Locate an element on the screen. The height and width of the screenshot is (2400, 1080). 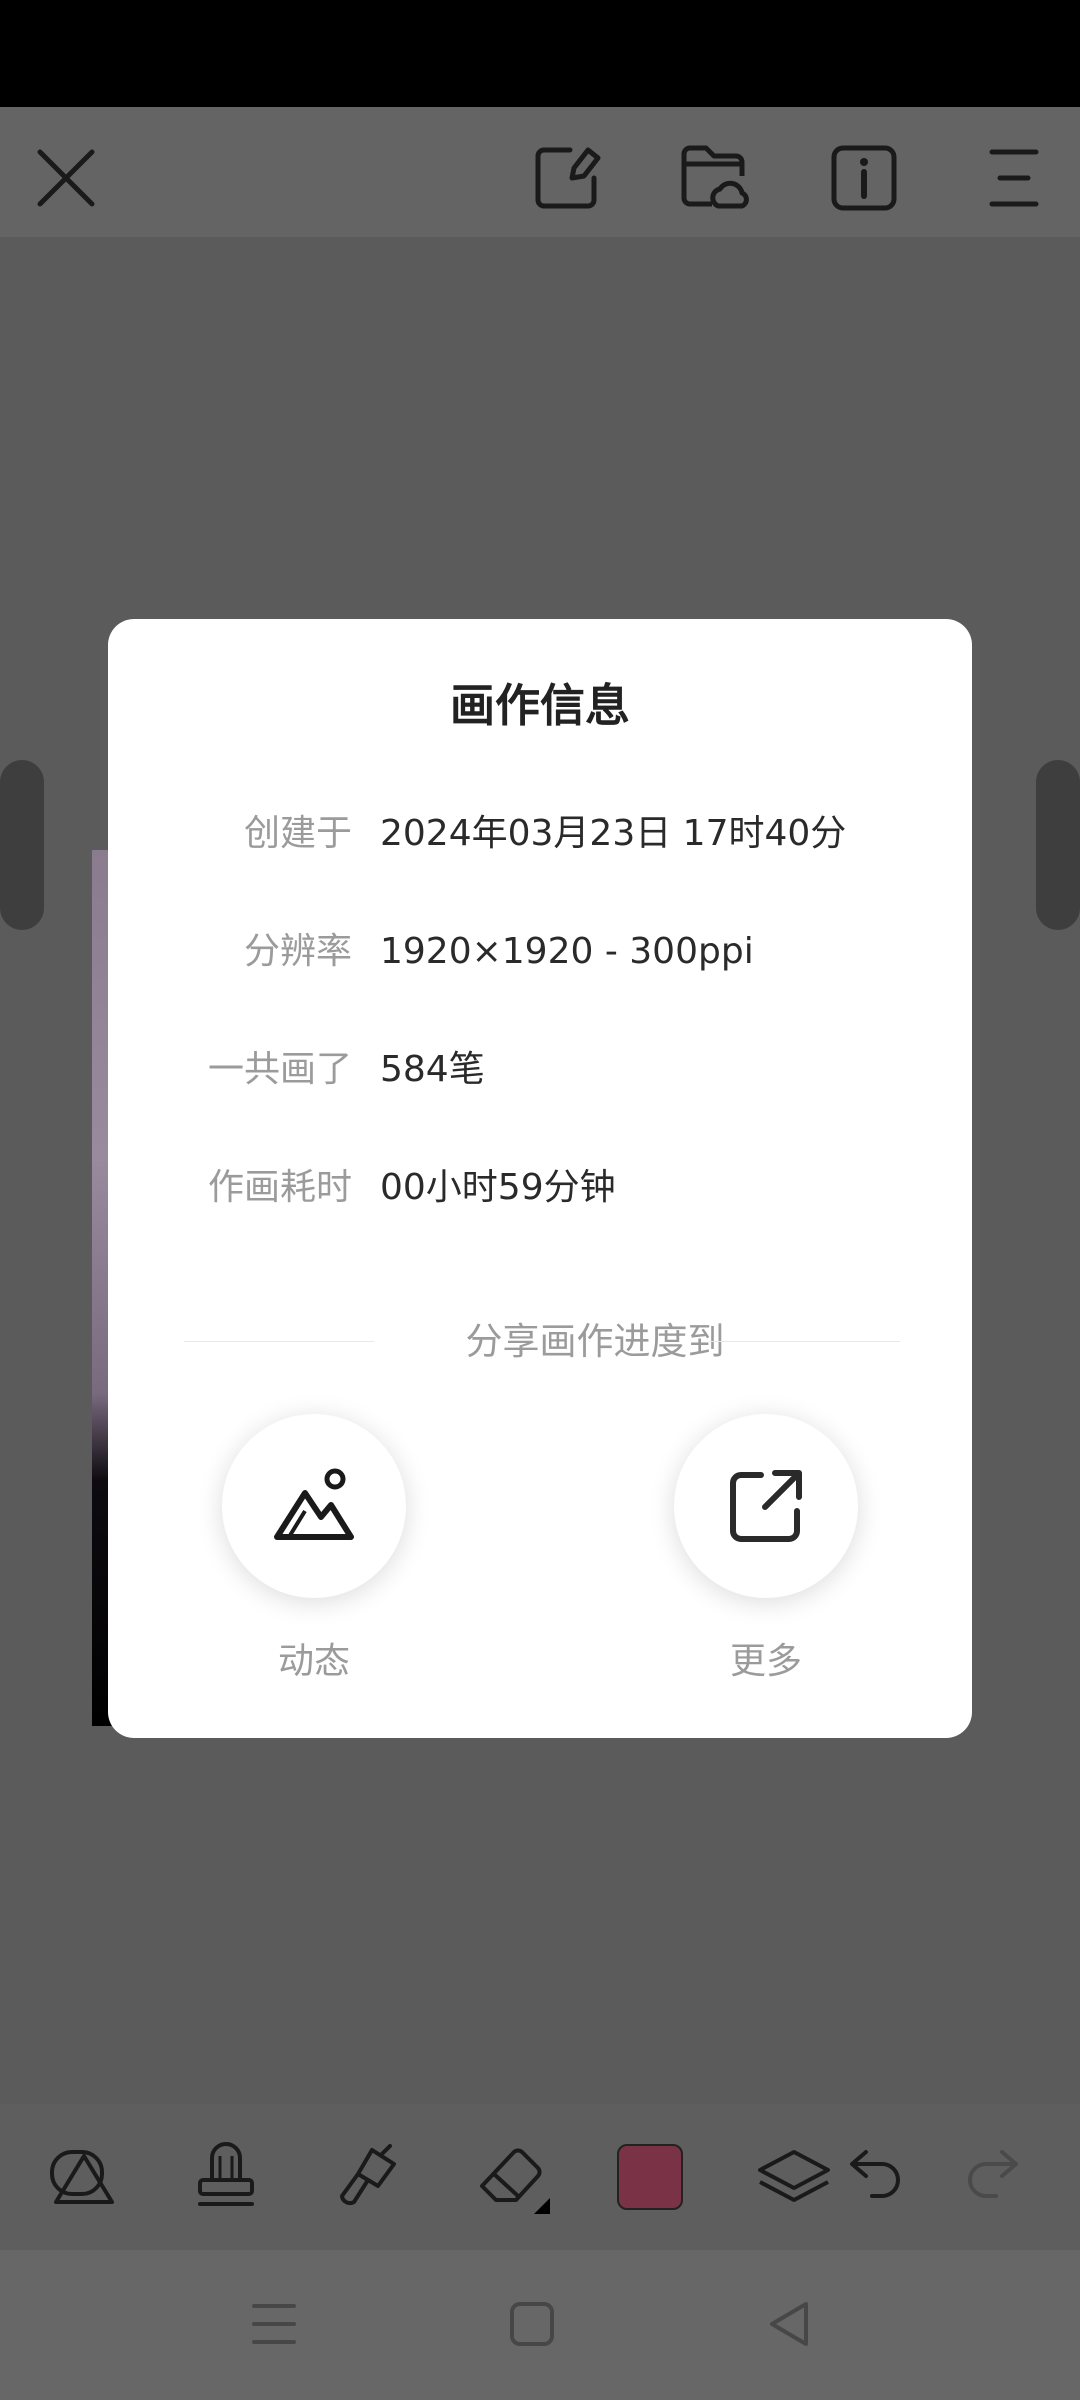
info-row-created: 创建于 2024年03月23日 17时40分 is located at coordinates (540, 834).